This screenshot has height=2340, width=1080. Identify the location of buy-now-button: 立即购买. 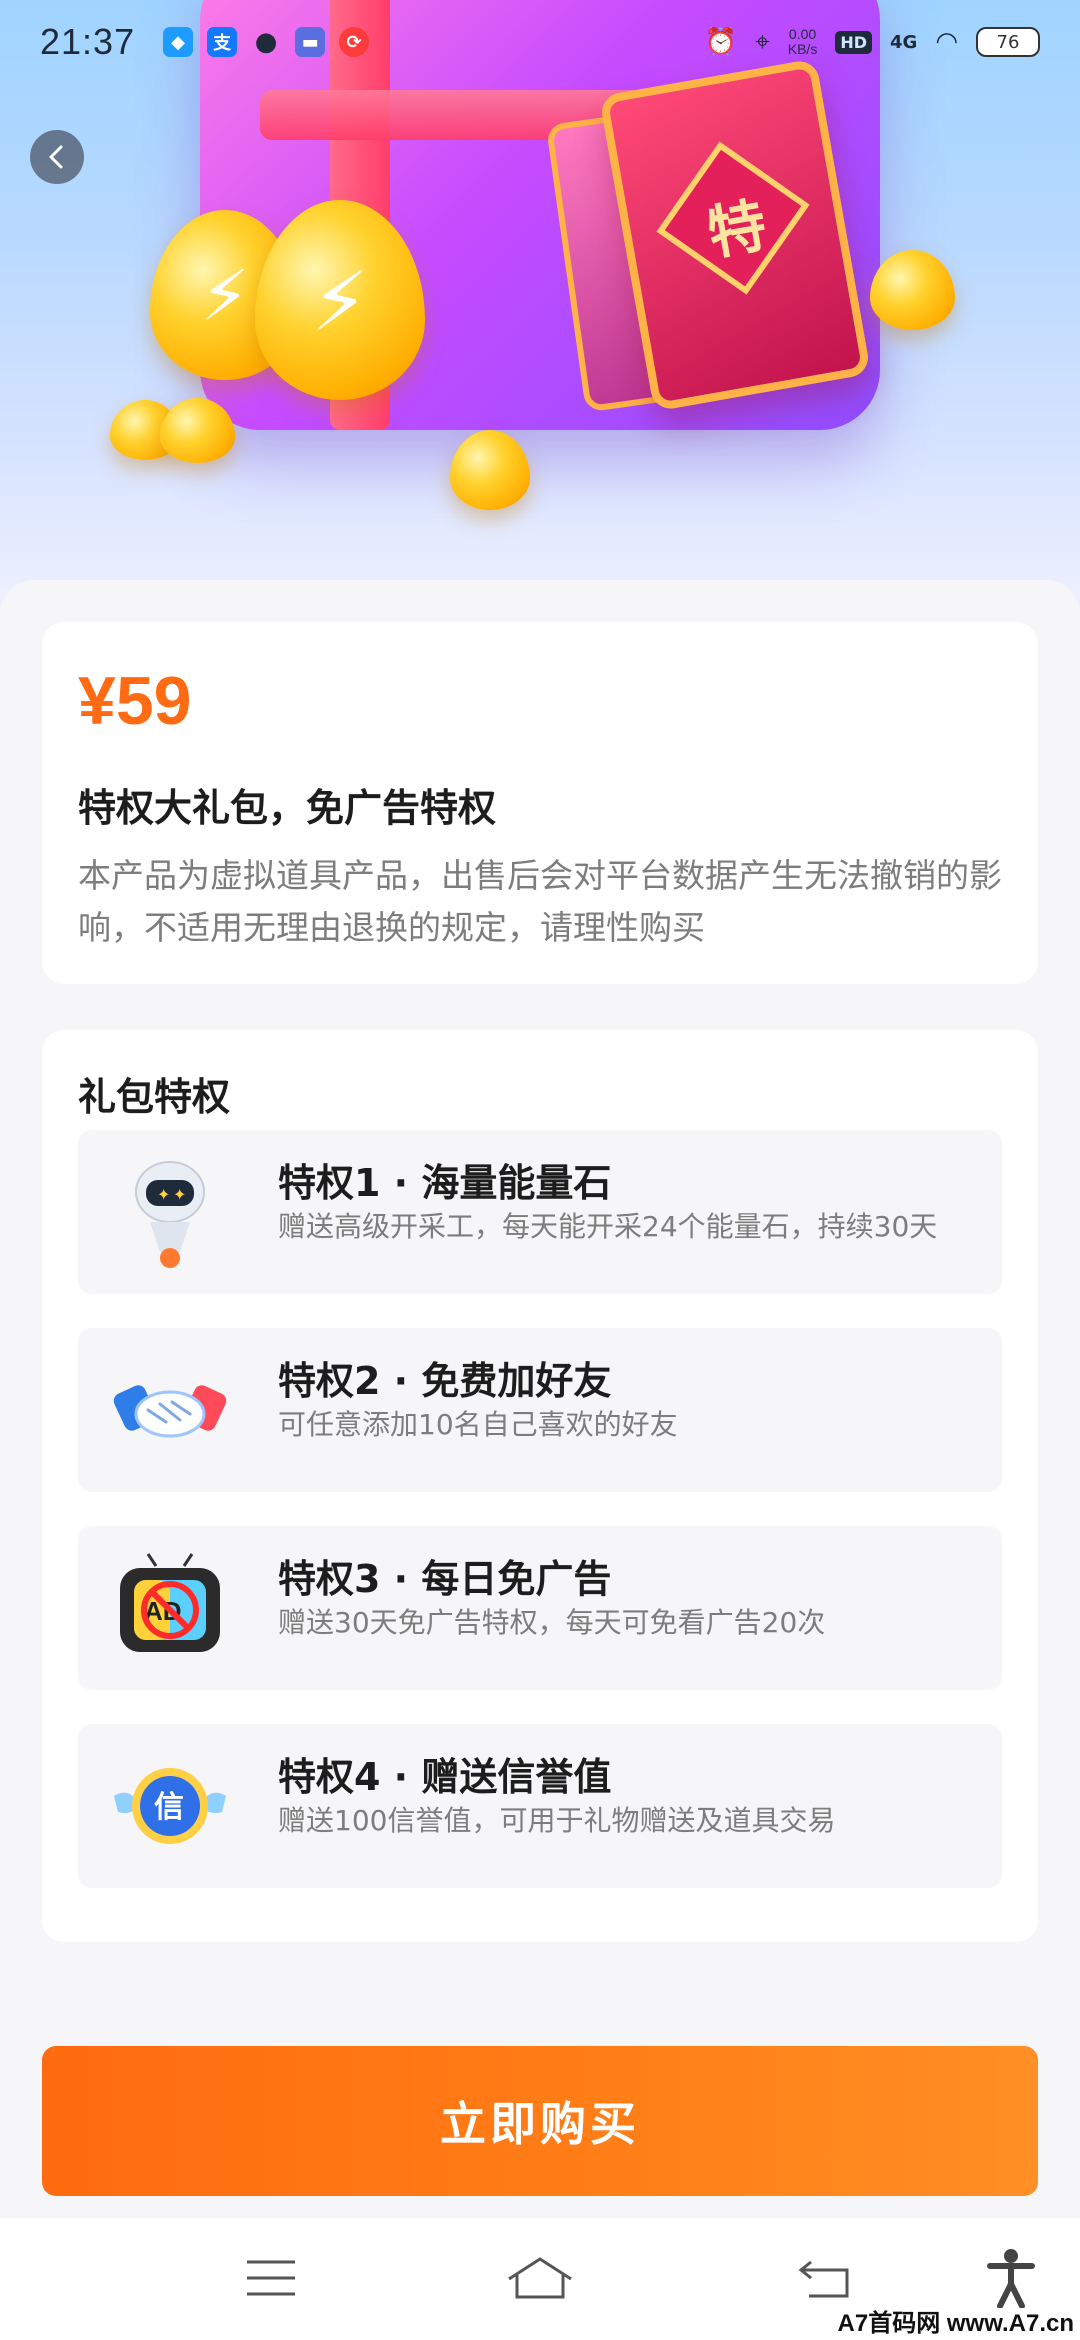
(540, 2121).